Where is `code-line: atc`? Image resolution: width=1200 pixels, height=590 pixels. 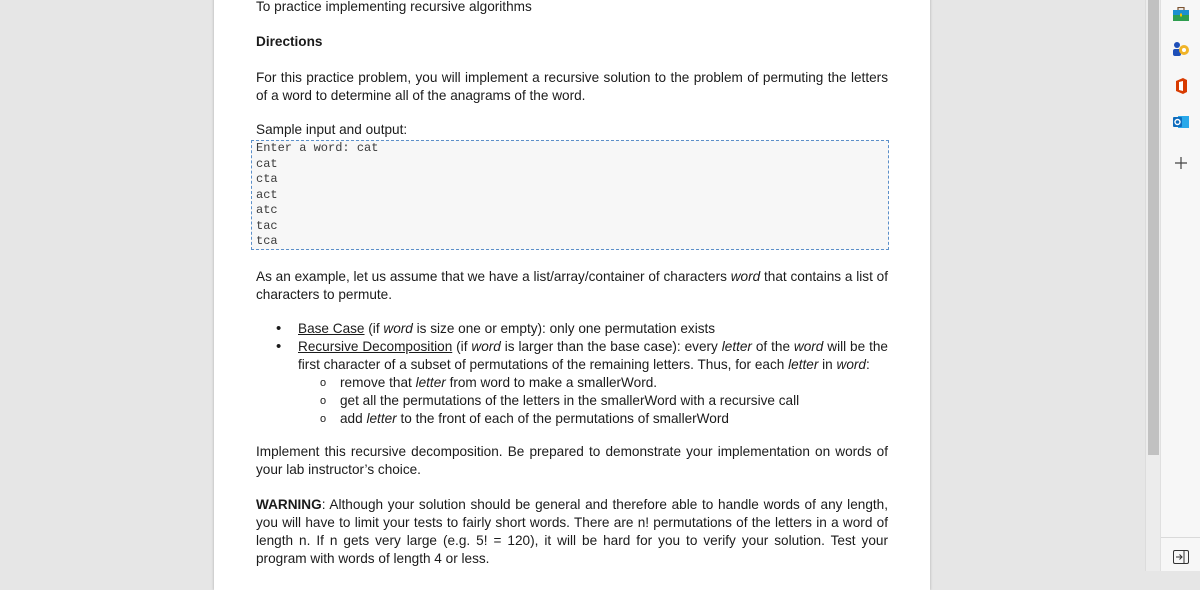
code-line: atc is located at coordinates (267, 210).